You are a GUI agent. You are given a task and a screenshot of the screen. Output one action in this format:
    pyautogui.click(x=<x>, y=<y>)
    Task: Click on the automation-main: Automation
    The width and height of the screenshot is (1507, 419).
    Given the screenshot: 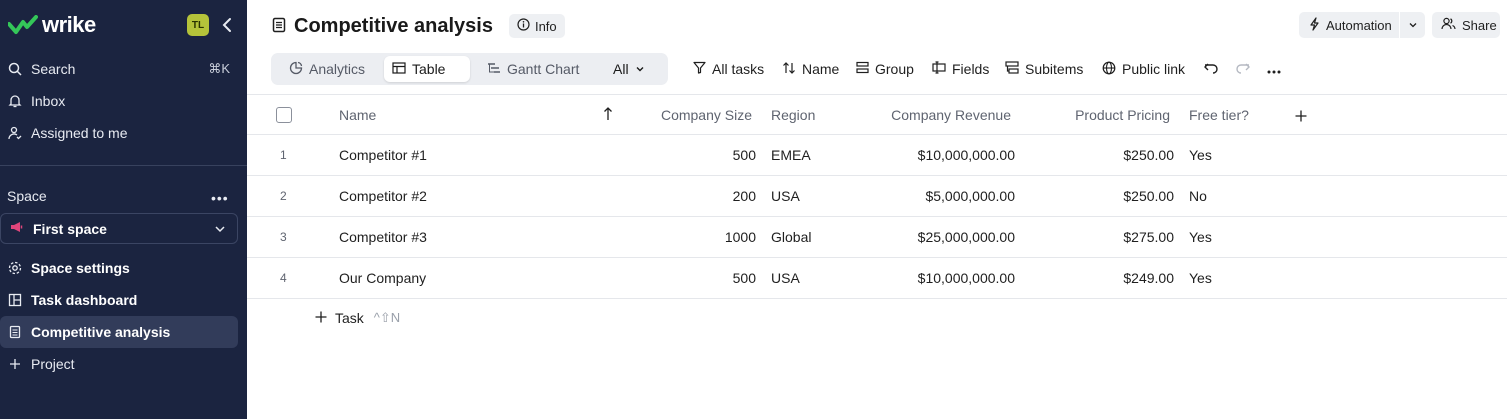 What is the action you would take?
    pyautogui.click(x=1349, y=25)
    